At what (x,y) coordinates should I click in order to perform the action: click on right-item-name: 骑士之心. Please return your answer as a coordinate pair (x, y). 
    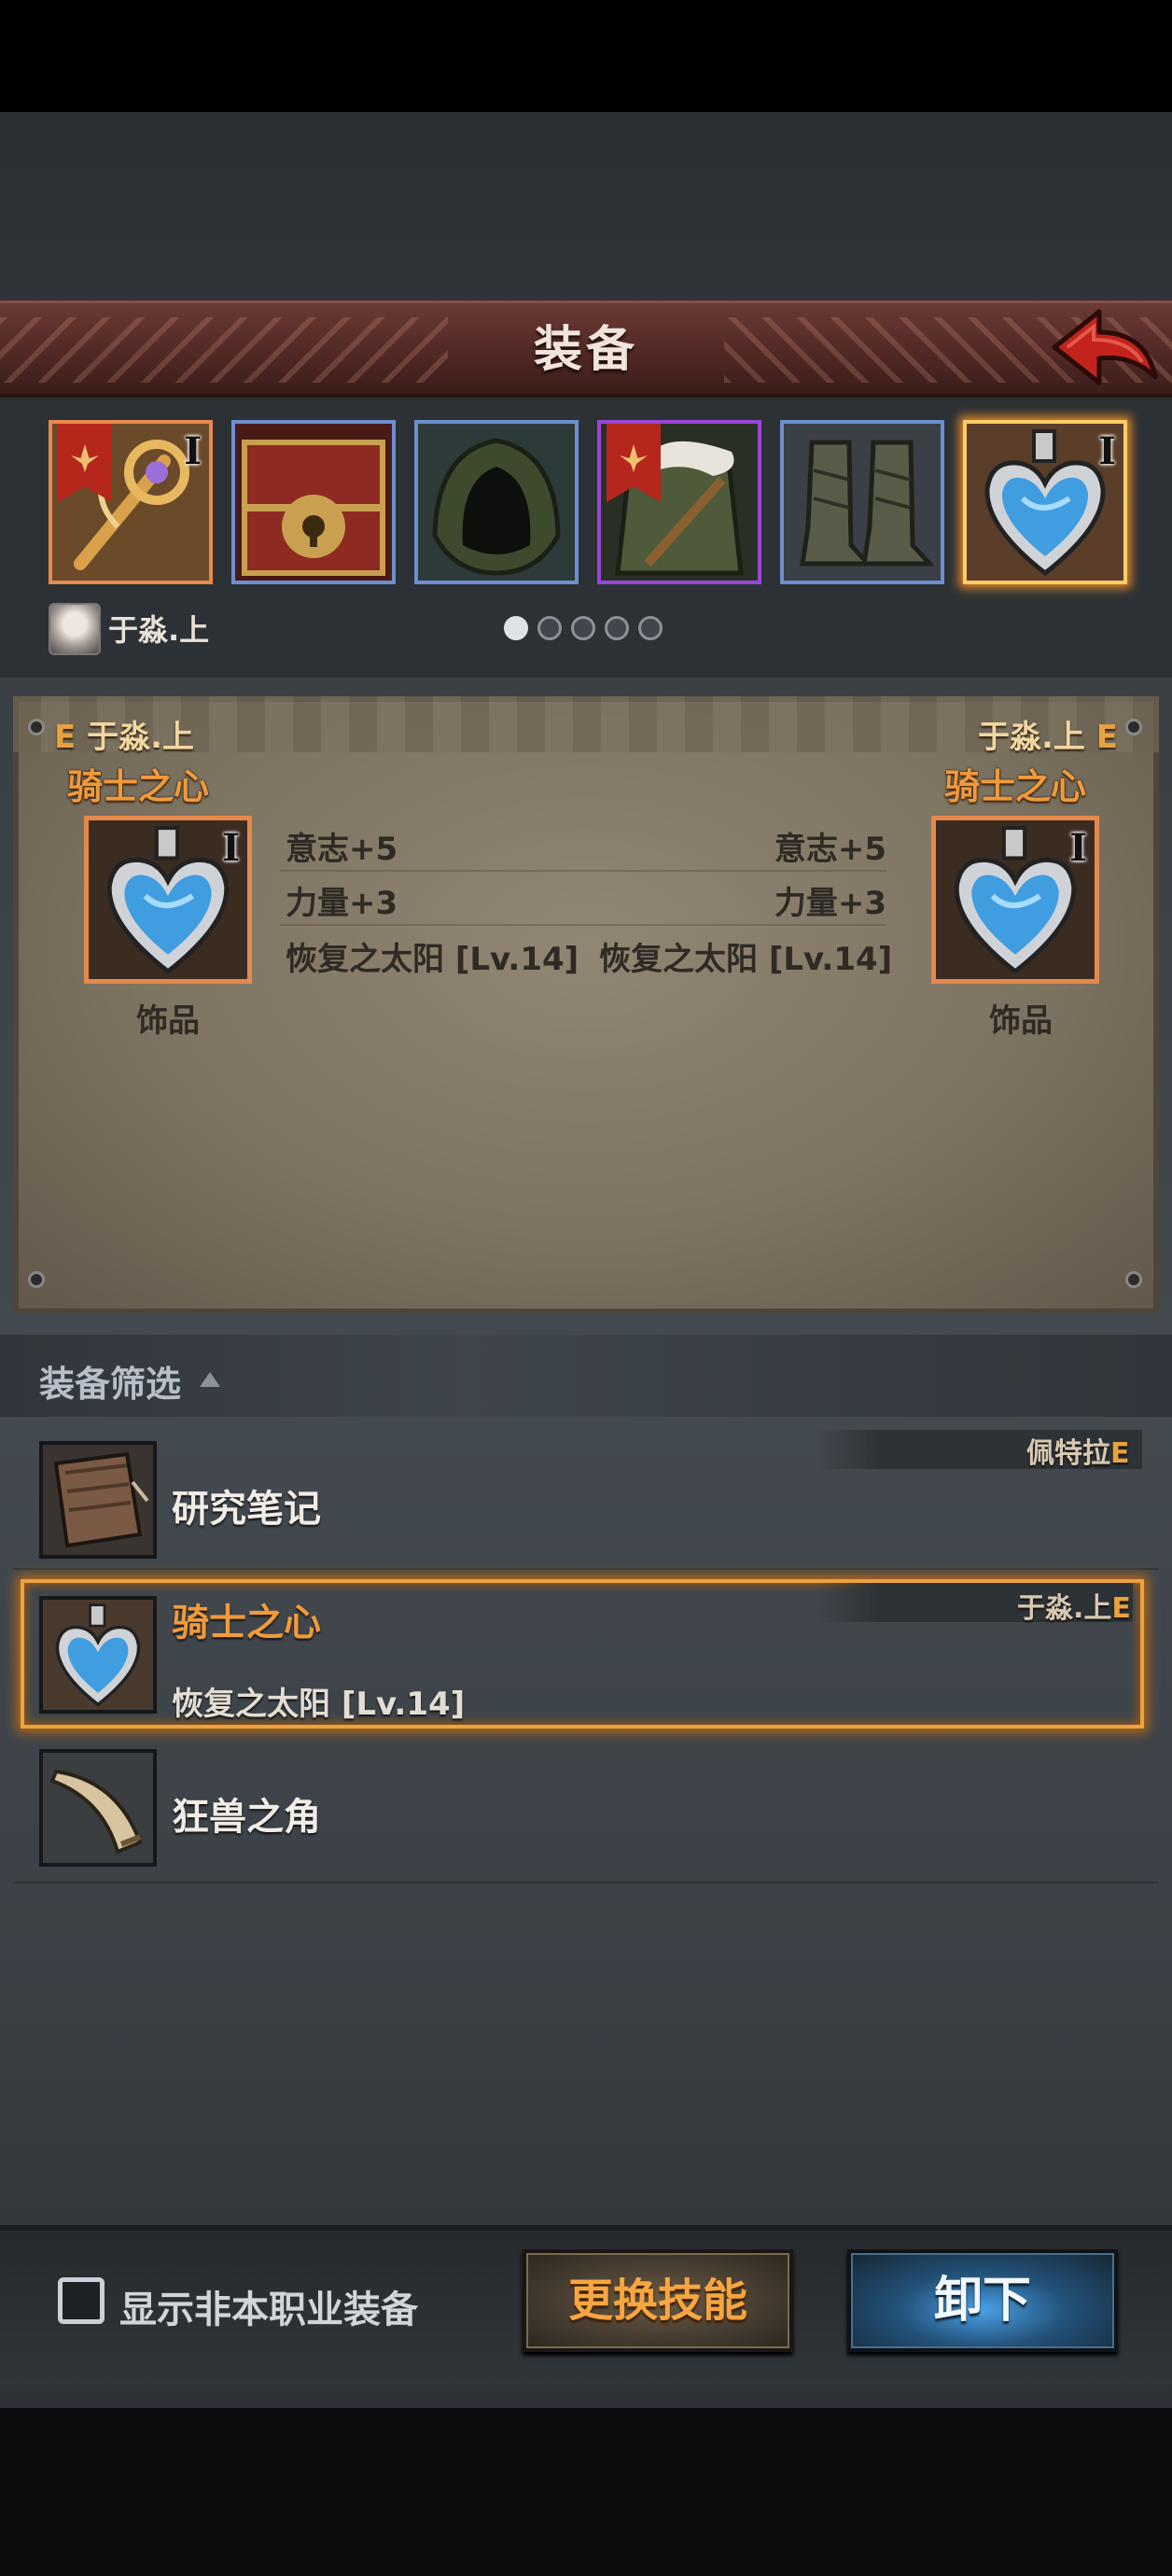
    Looking at the image, I should click on (1015, 786).